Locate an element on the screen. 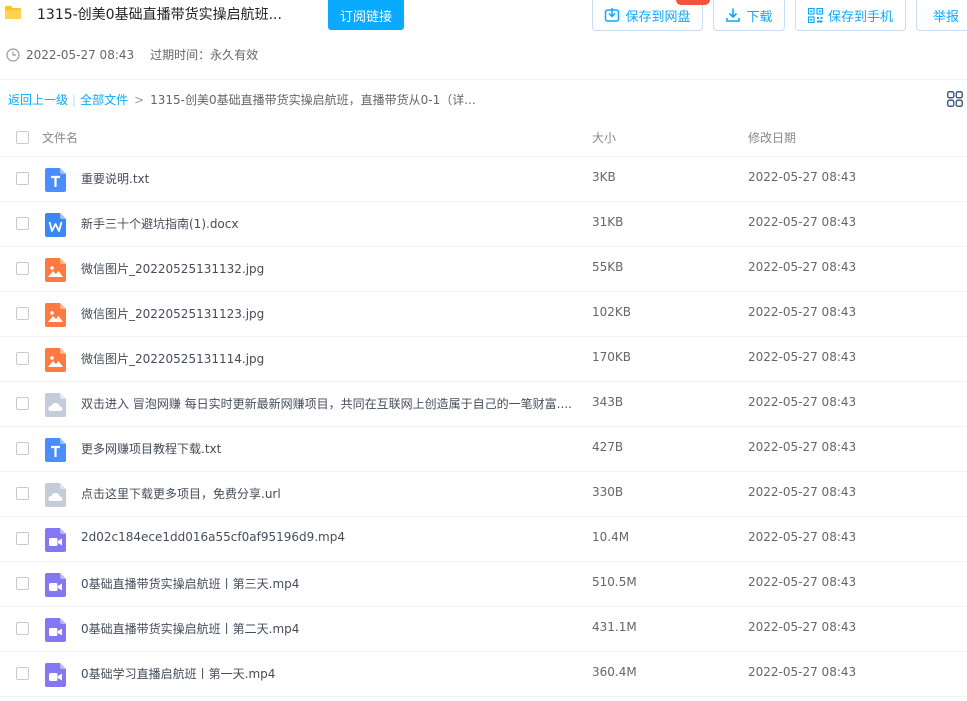 The width and height of the screenshot is (967, 701). share-meta: 2022-05-27 08:43 过期时间：永久有效 is located at coordinates (132, 54).